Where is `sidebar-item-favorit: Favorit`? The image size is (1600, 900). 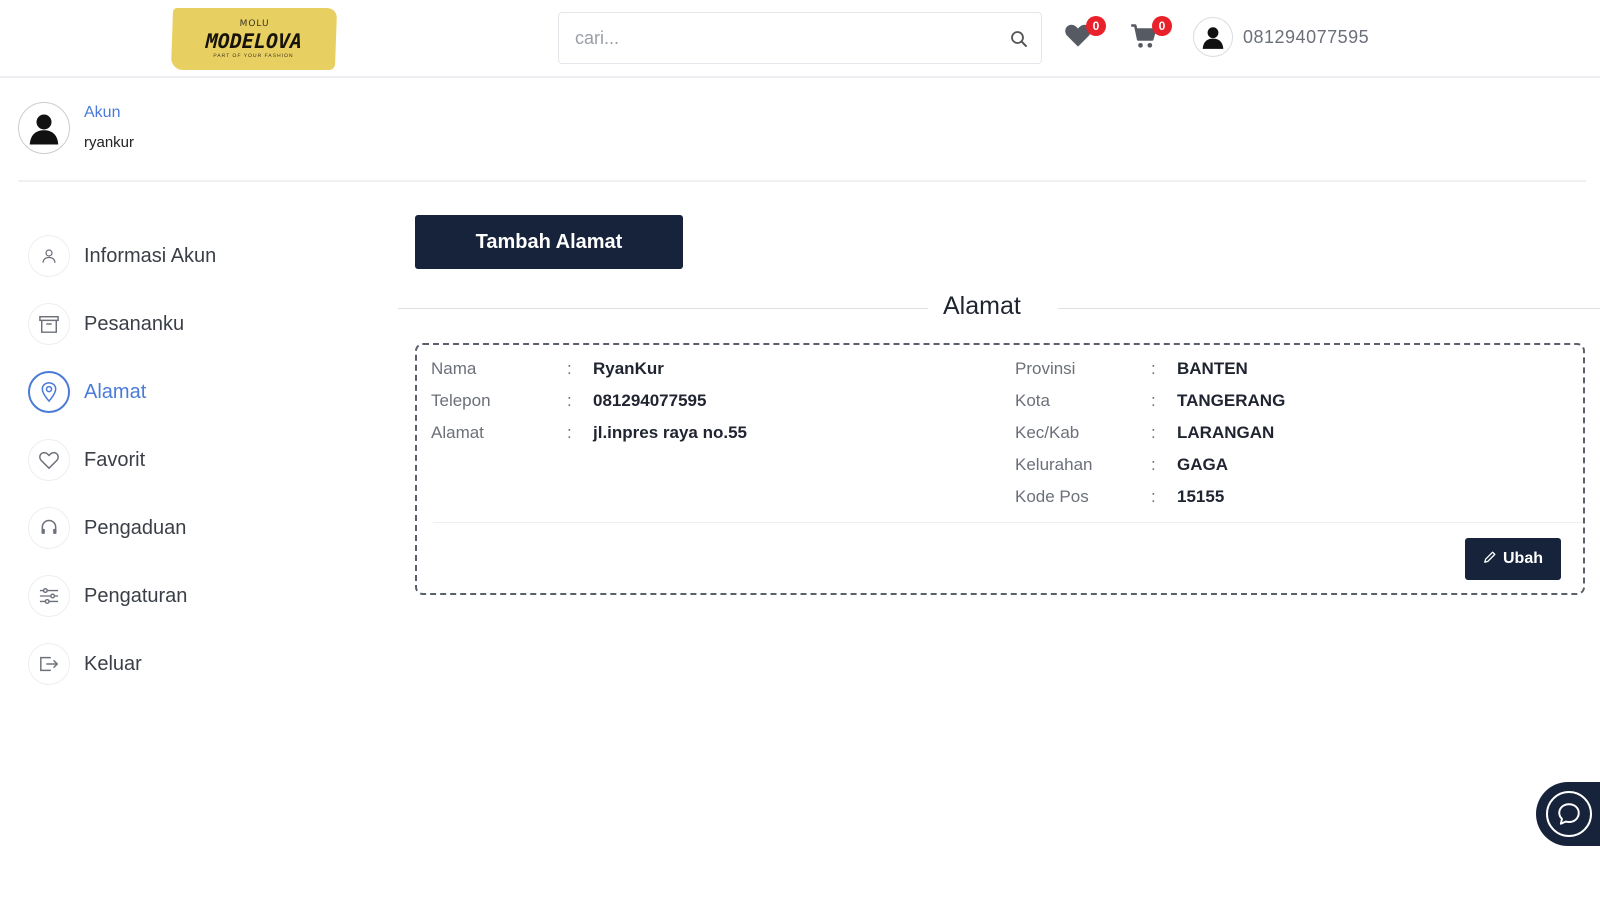
sidebar-item-favorit: Favorit is located at coordinates (188, 460).